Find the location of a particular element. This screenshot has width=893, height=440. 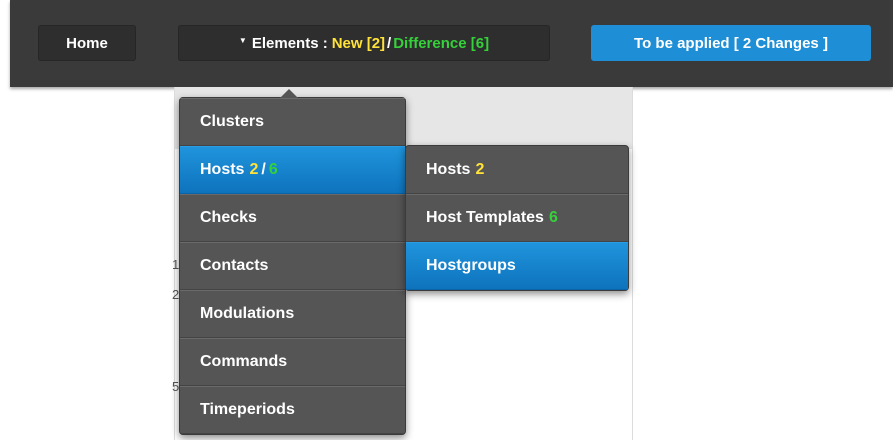

hosts-submenu: Hosts 2 Host Templates 6 Hostgroups is located at coordinates (517, 218).